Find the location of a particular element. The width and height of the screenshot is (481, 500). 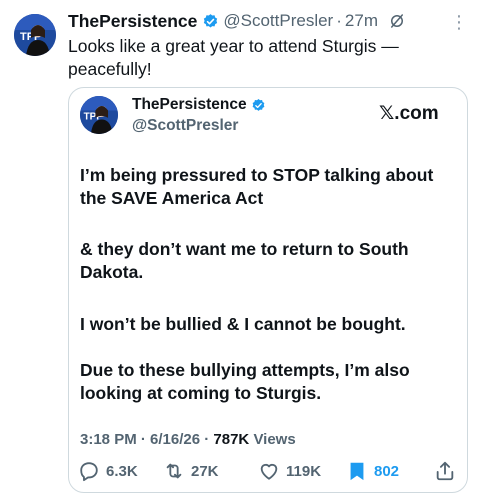

bookmark-icon is located at coordinates (357, 471).